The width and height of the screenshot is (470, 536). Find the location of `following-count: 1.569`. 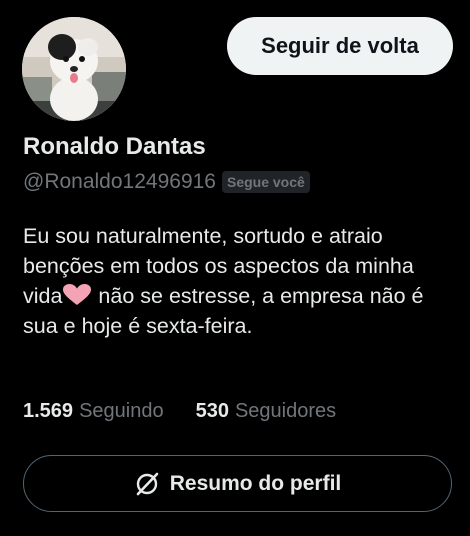

following-count: 1.569 is located at coordinates (48, 411).